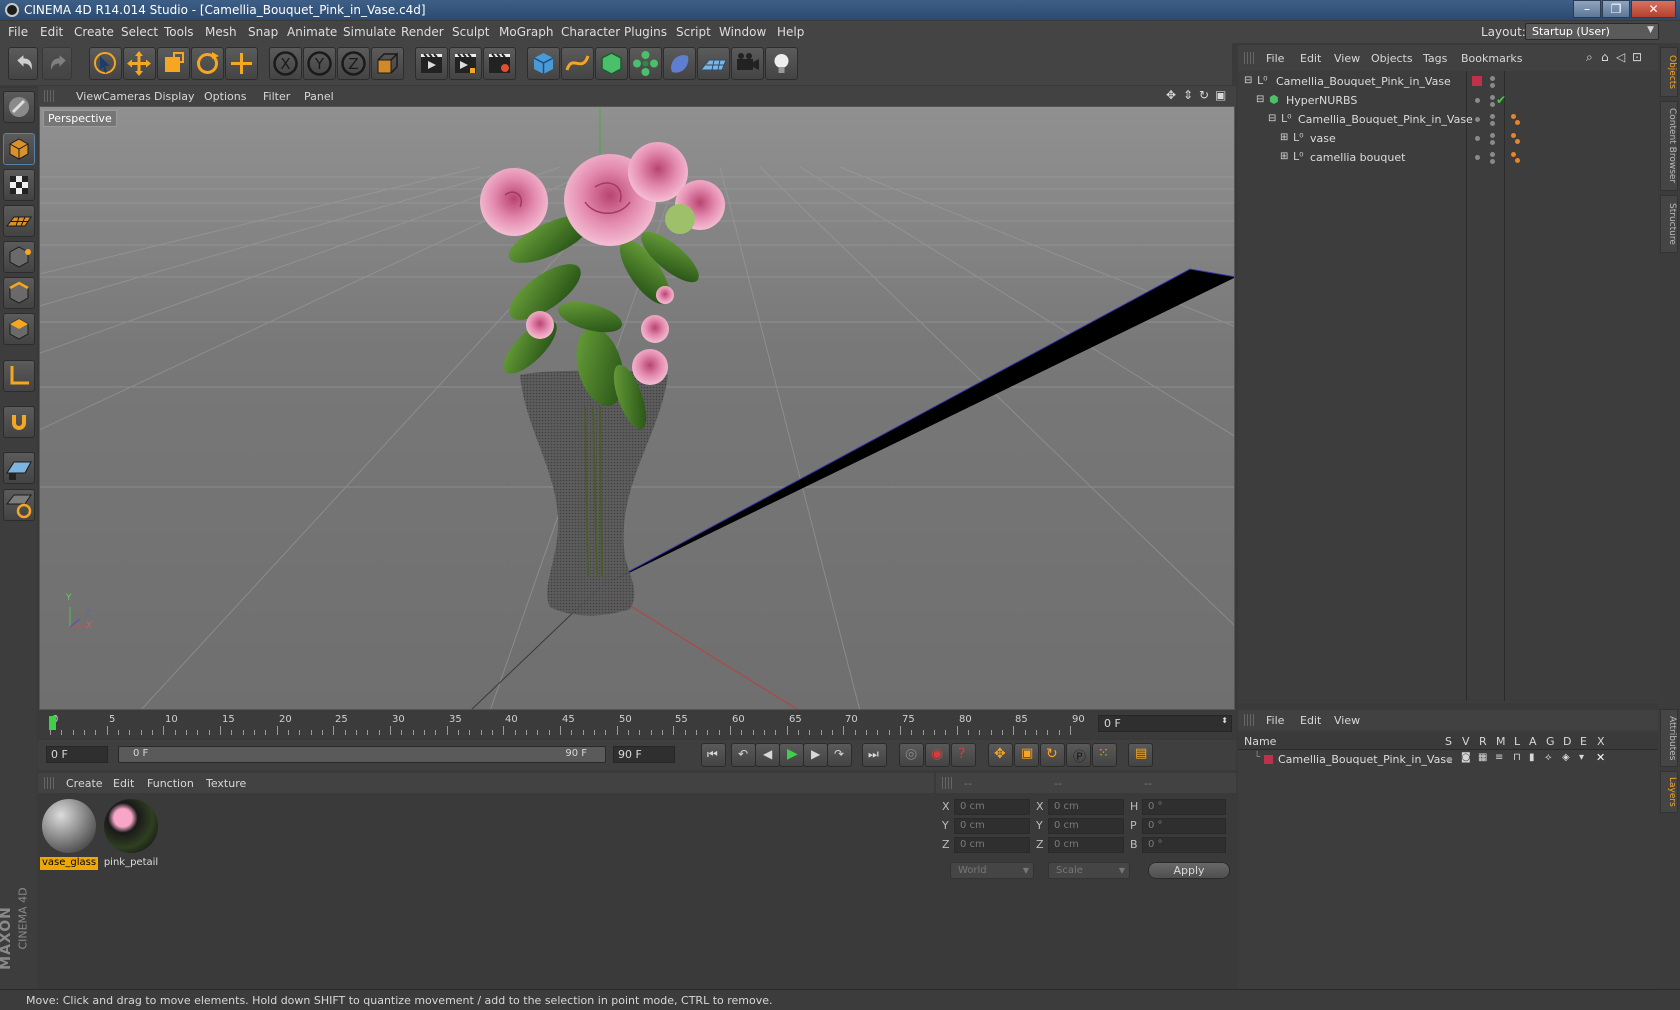 This screenshot has height=1010, width=1680. I want to click on object-row: ⊞ L⁰ vase, so click(1448, 139).